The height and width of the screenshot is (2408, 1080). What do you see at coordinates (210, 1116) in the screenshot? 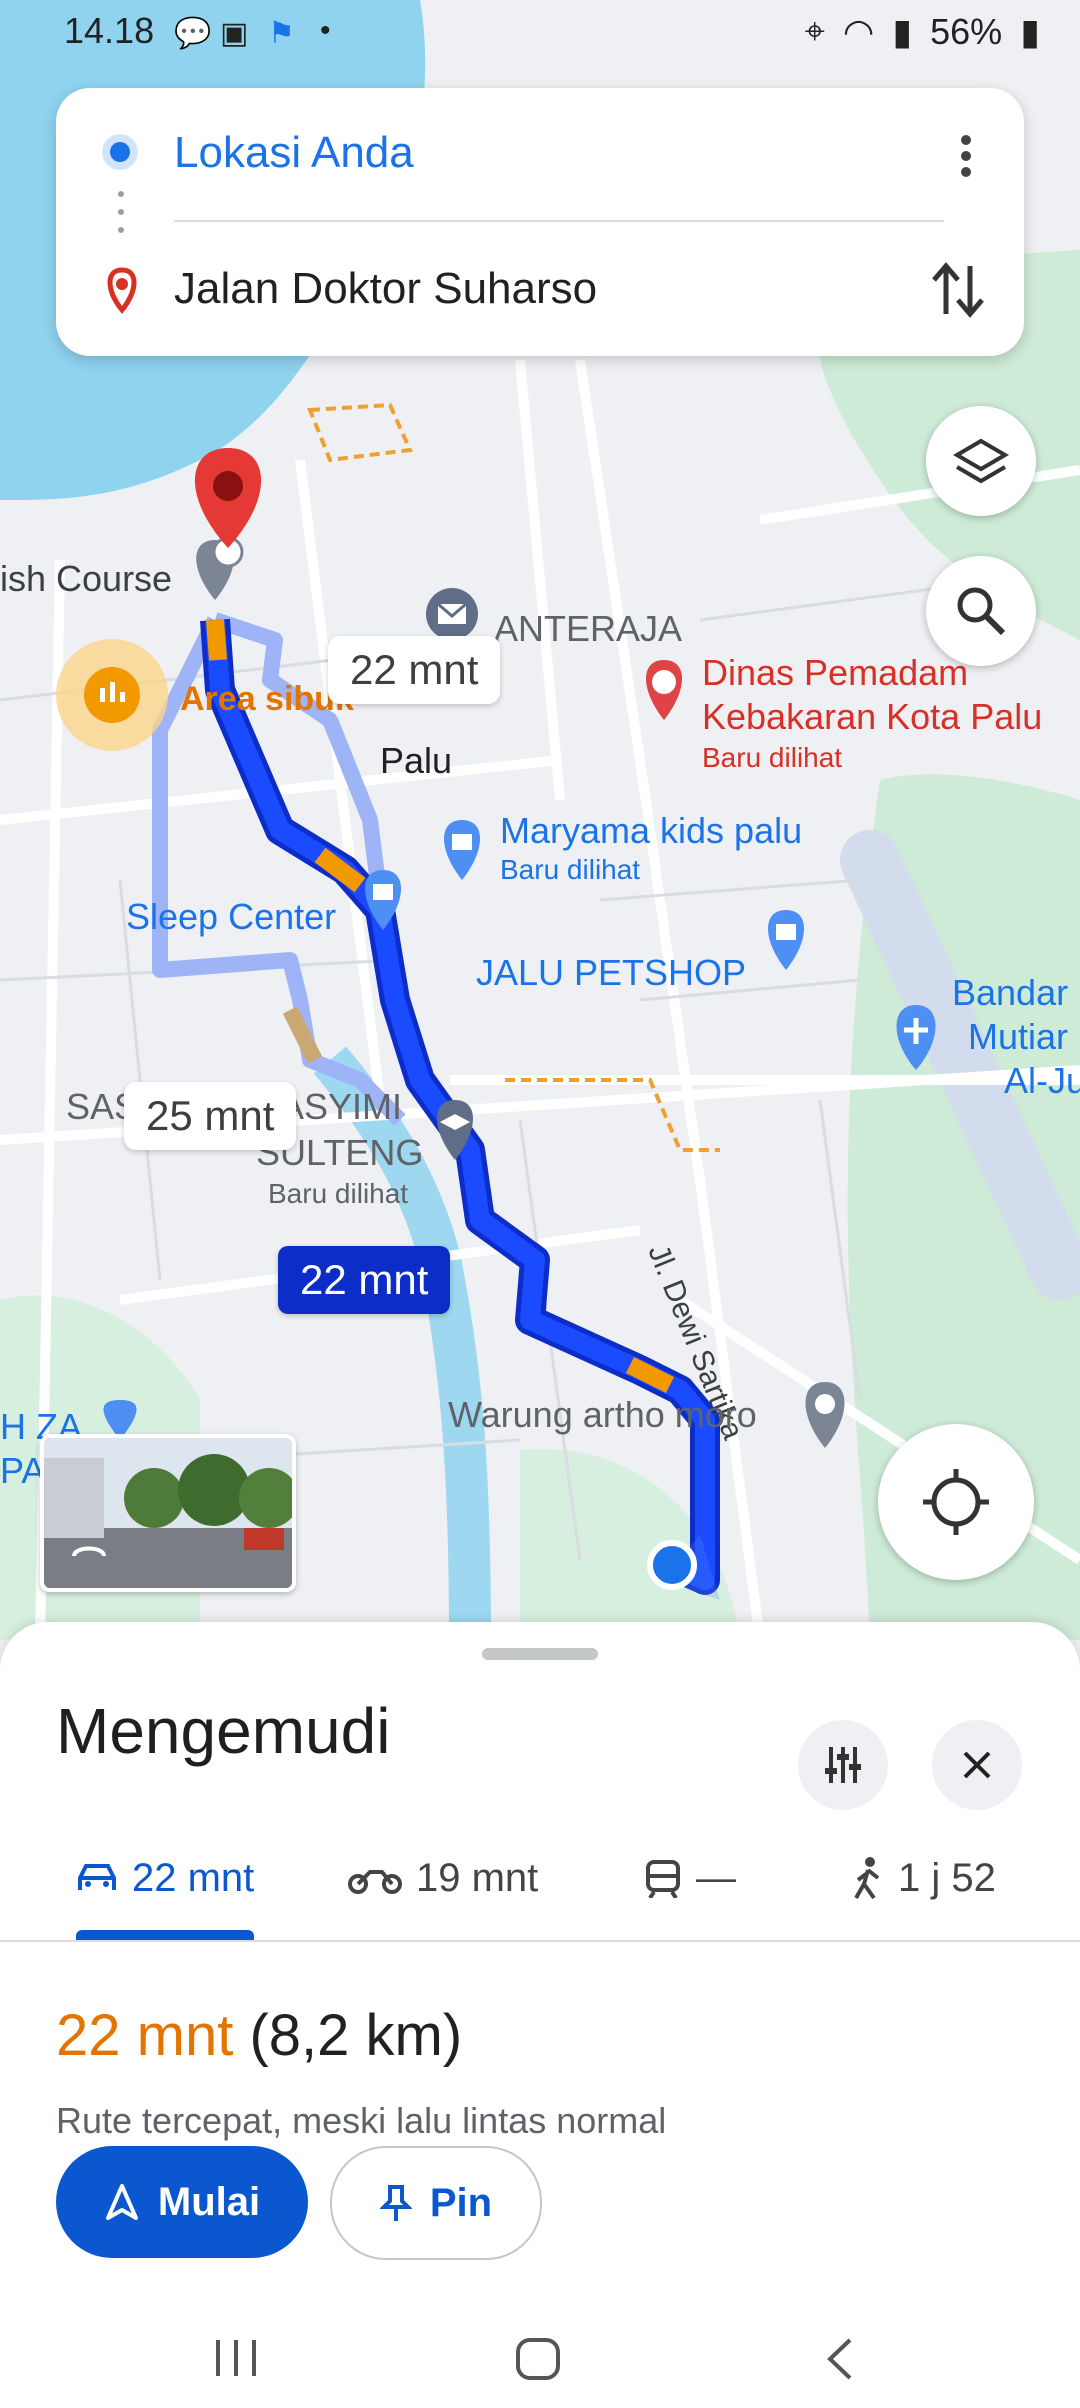
I see `route-time-label: 25 mnt` at bounding box center [210, 1116].